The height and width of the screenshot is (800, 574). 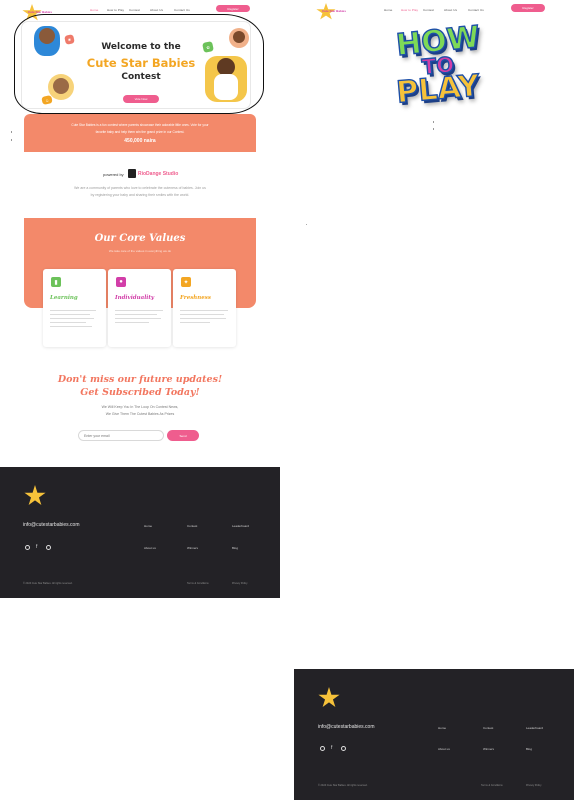 What do you see at coordinates (437, 90) in the screenshot?
I see `how-to-play-title-play: PLAY` at bounding box center [437, 90].